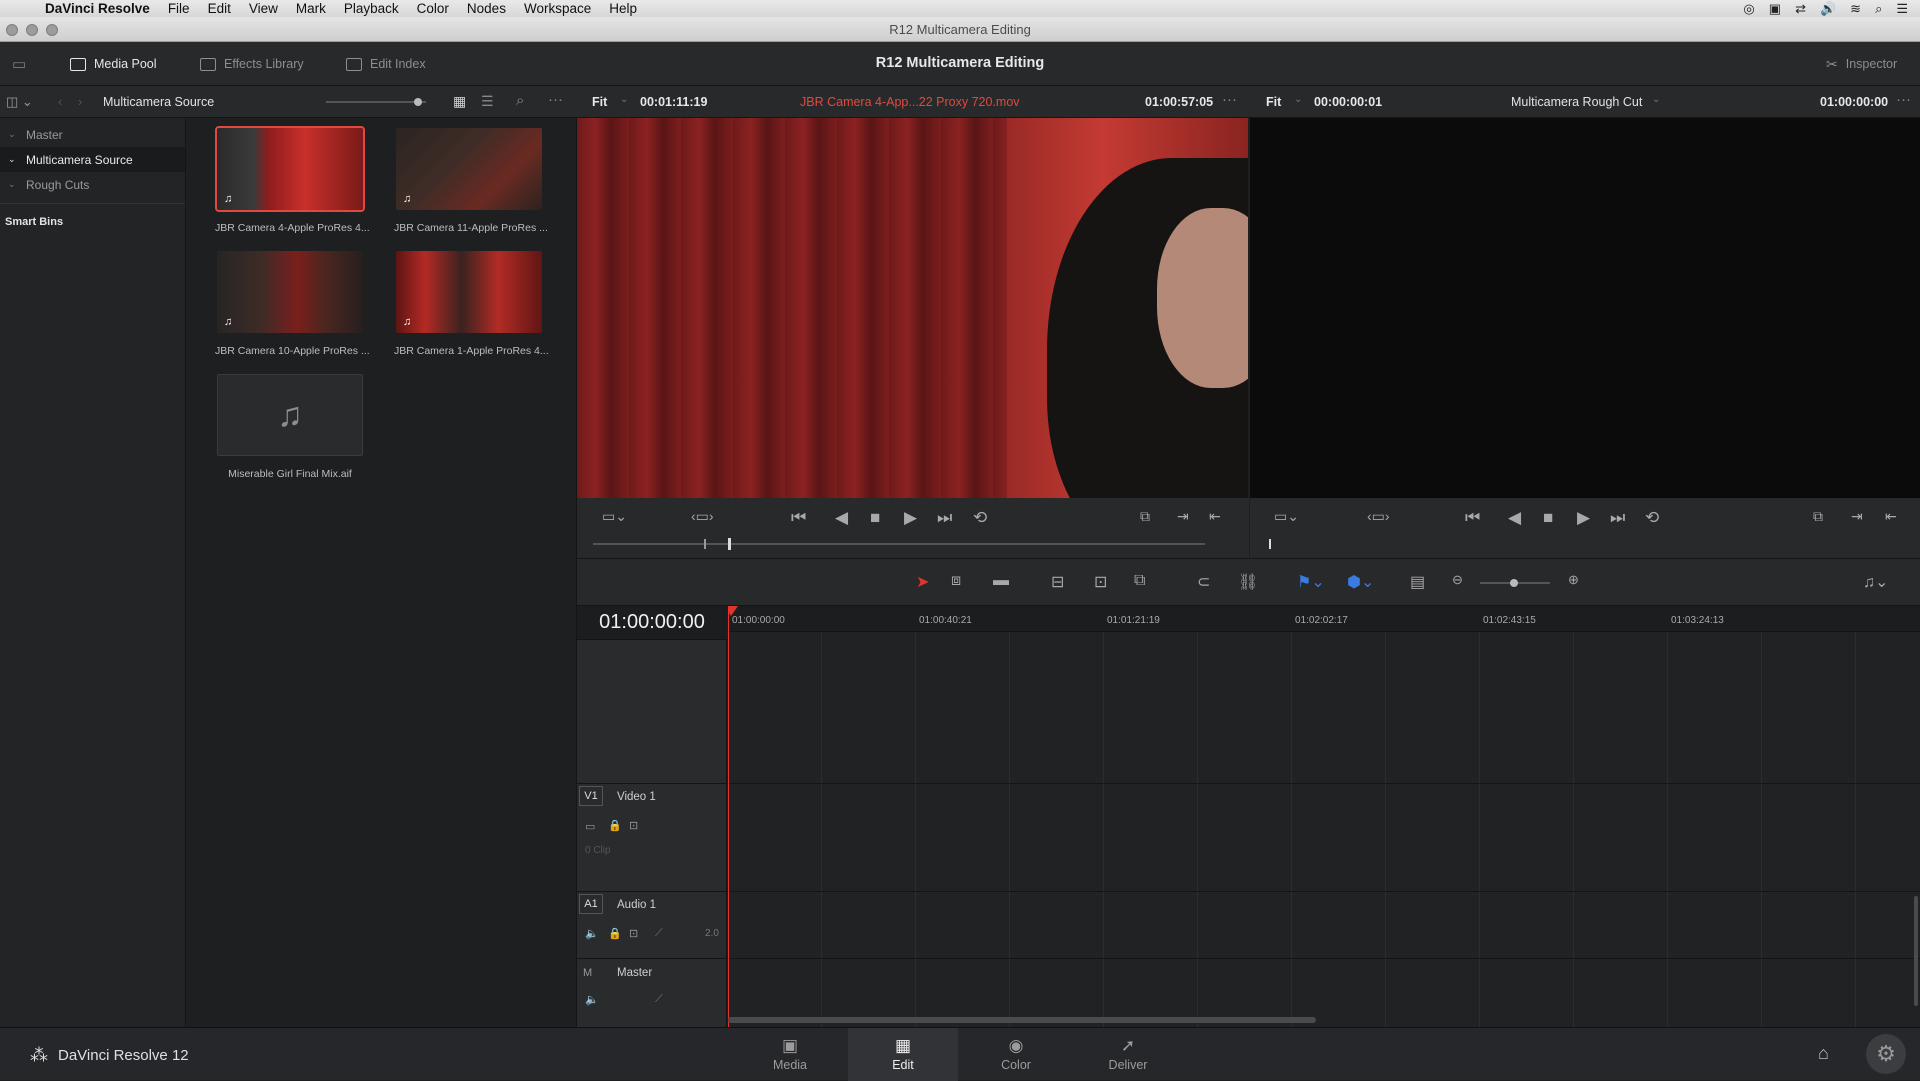 The image size is (1920, 1081). Describe the element at coordinates (1270, 544) in the screenshot. I see `timeline-playhead` at that location.